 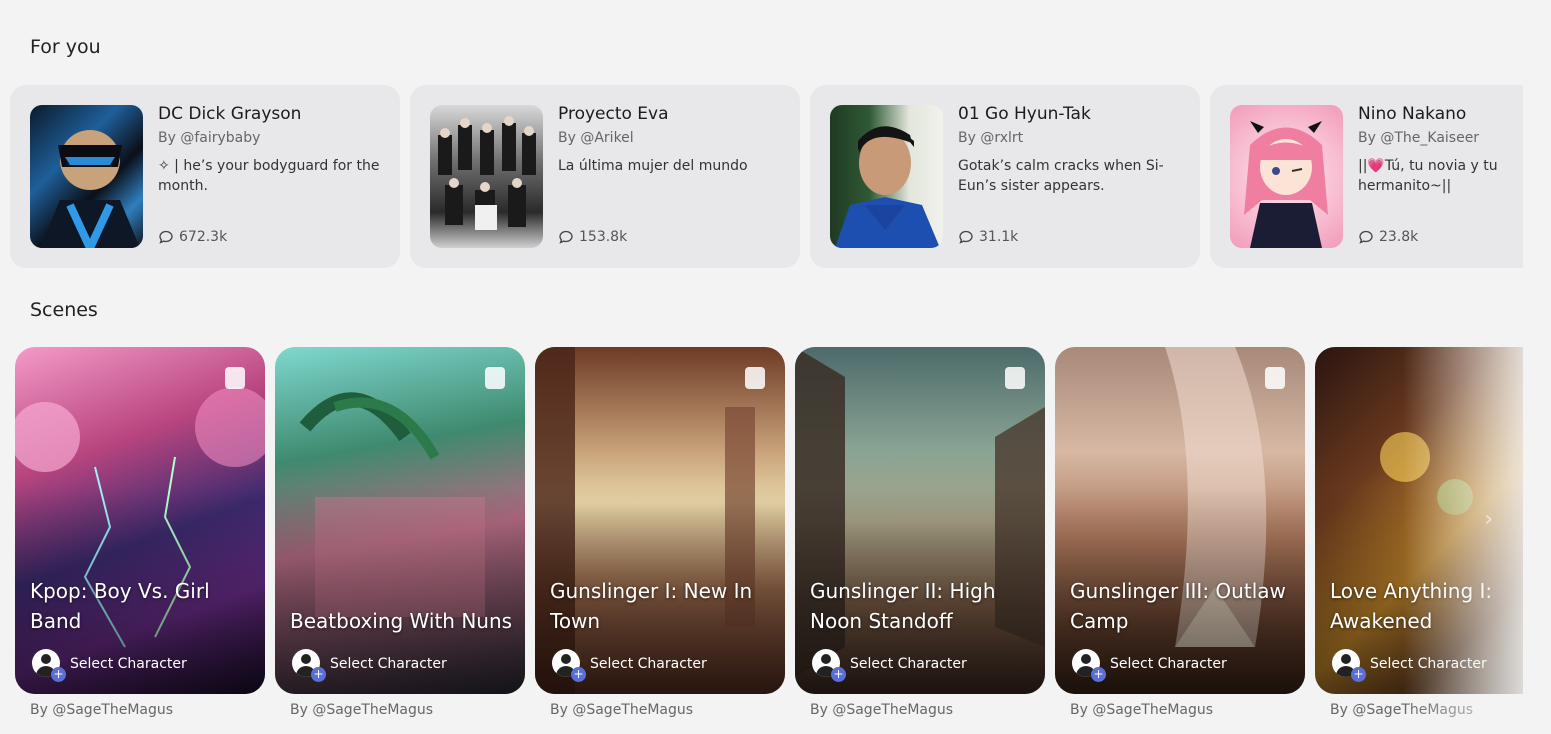 I want to click on scene-title: Beatboxing With Nuns, so click(x=401, y=621).